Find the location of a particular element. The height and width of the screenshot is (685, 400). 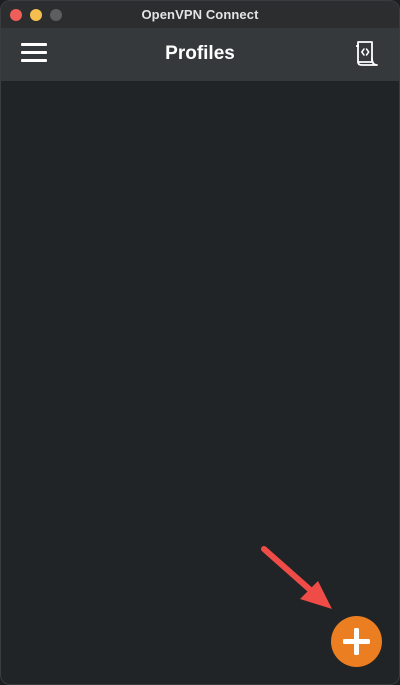

page-title: Profiles is located at coordinates (200, 53).